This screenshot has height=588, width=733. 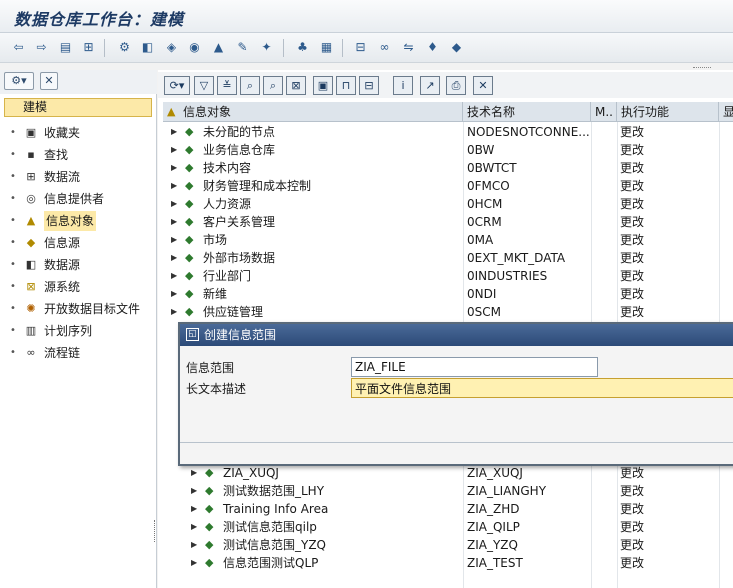 What do you see at coordinates (88, 47) in the screenshot?
I see `hierarchy-icon: ⊞` at bounding box center [88, 47].